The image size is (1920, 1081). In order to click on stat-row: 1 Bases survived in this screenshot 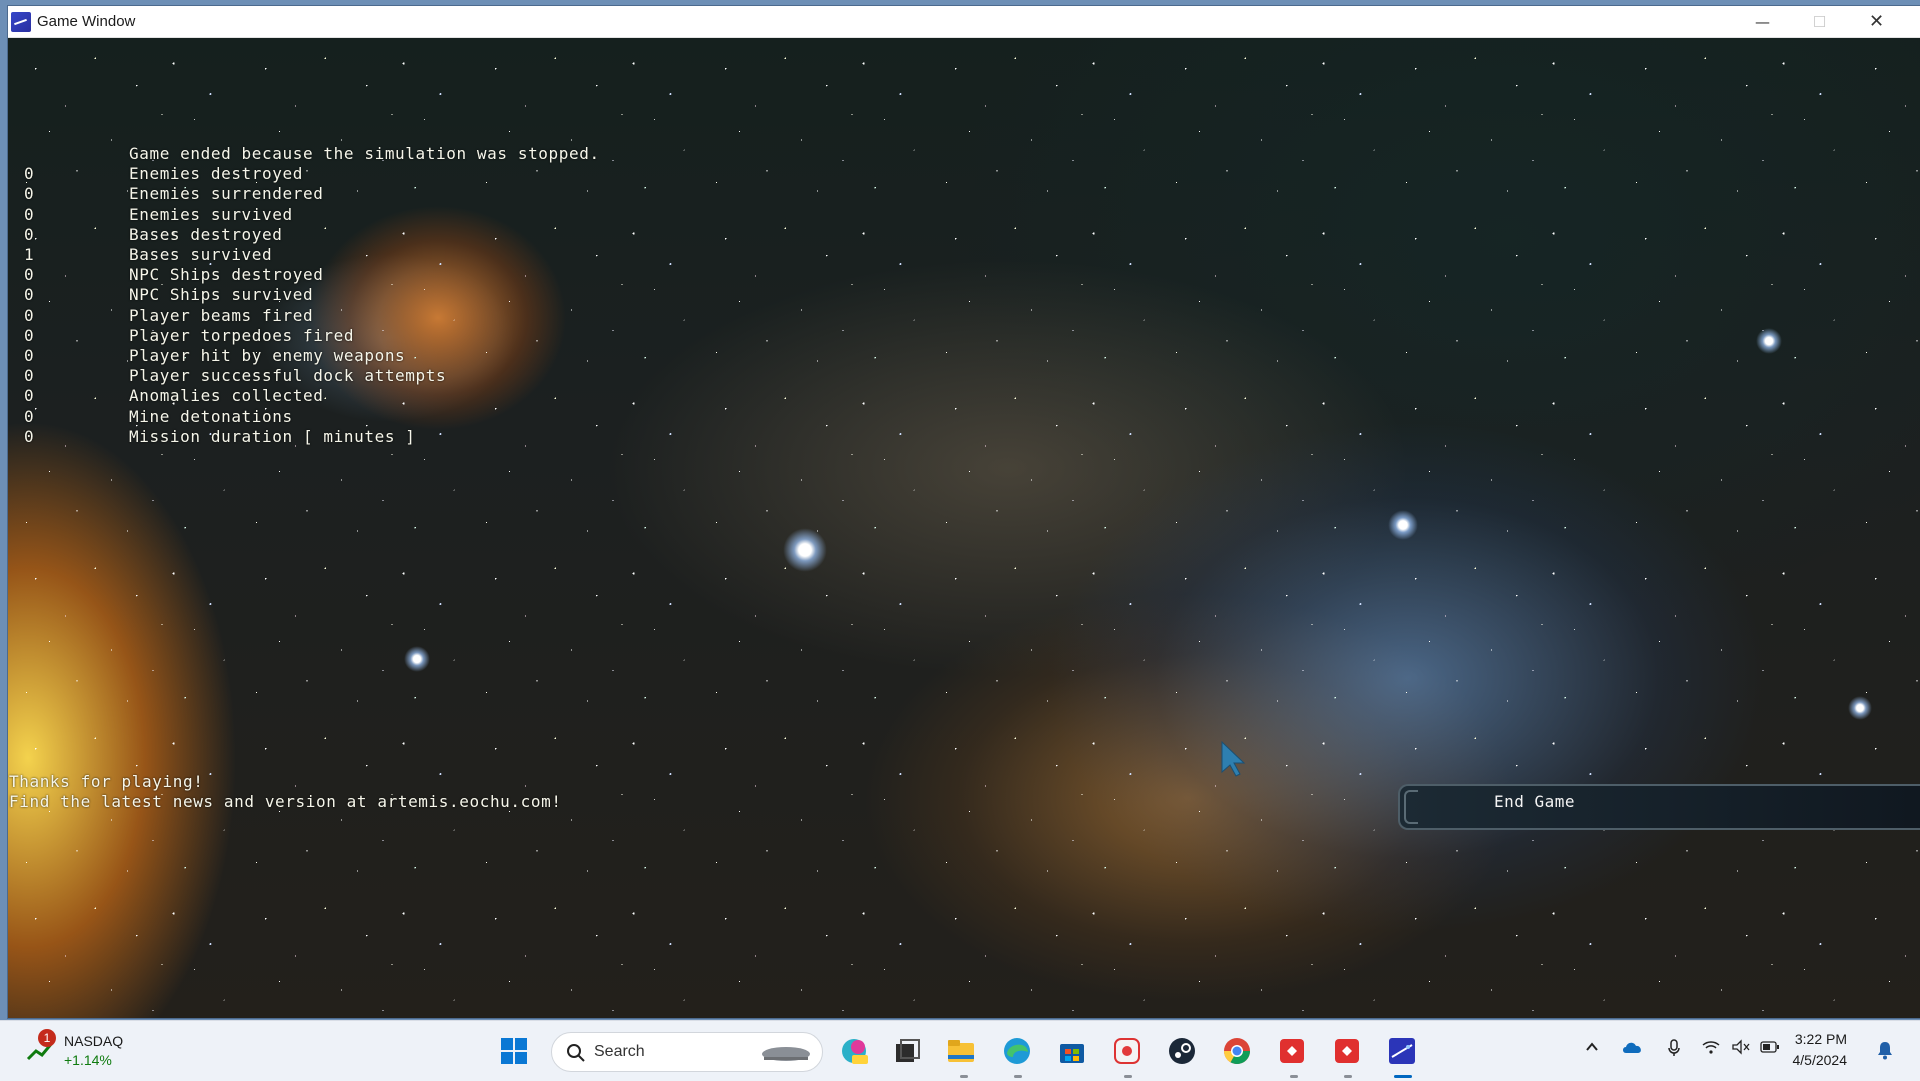, I will do `click(312, 255)`.